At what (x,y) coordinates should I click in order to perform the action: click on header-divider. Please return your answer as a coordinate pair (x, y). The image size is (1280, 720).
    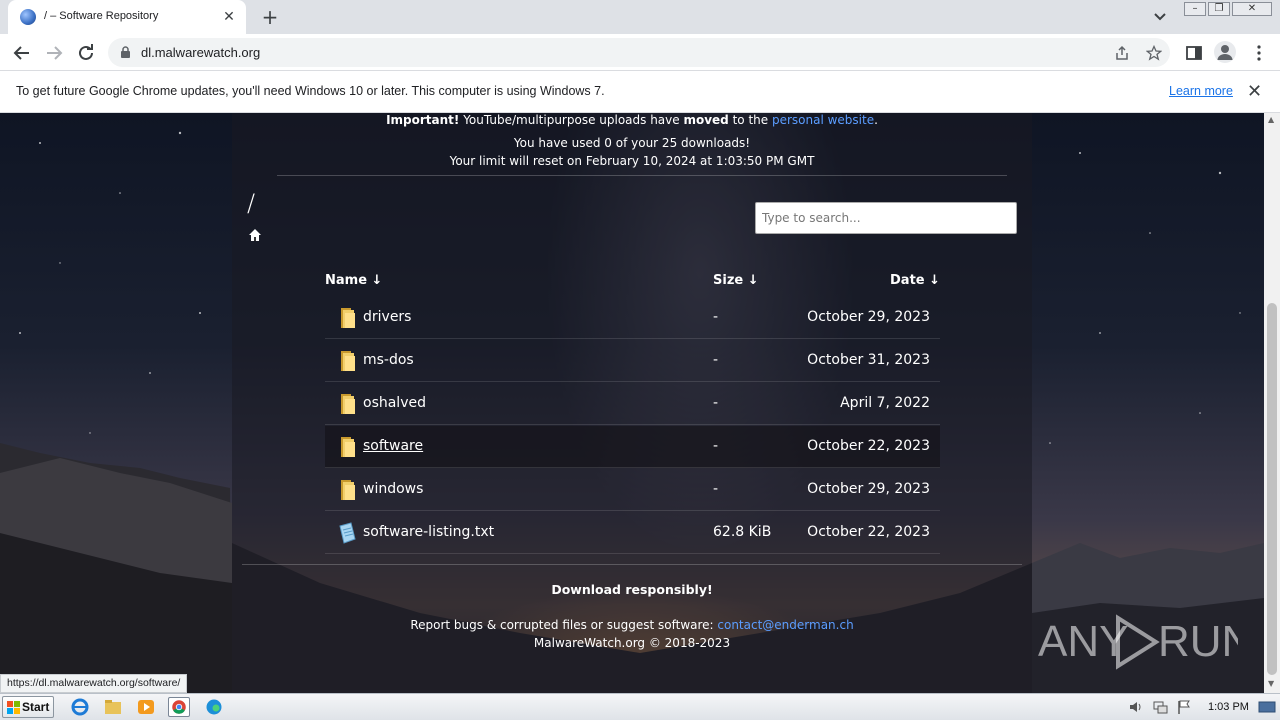
    Looking at the image, I should click on (642, 175).